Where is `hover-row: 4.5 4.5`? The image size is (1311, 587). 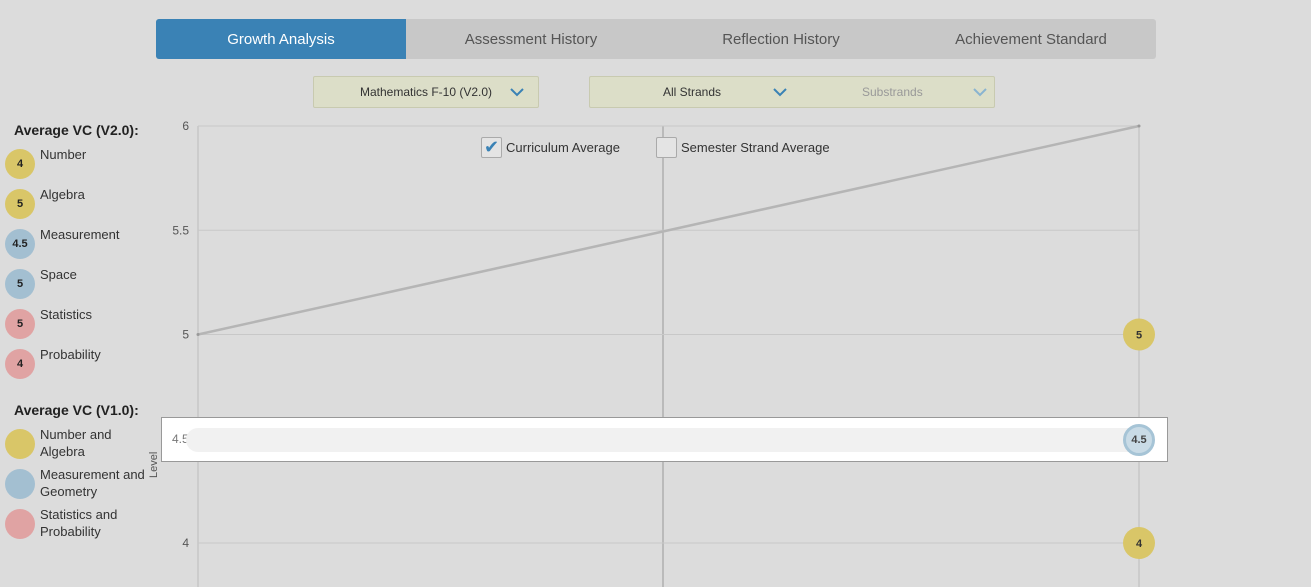
hover-row: 4.5 4.5 is located at coordinates (664, 439).